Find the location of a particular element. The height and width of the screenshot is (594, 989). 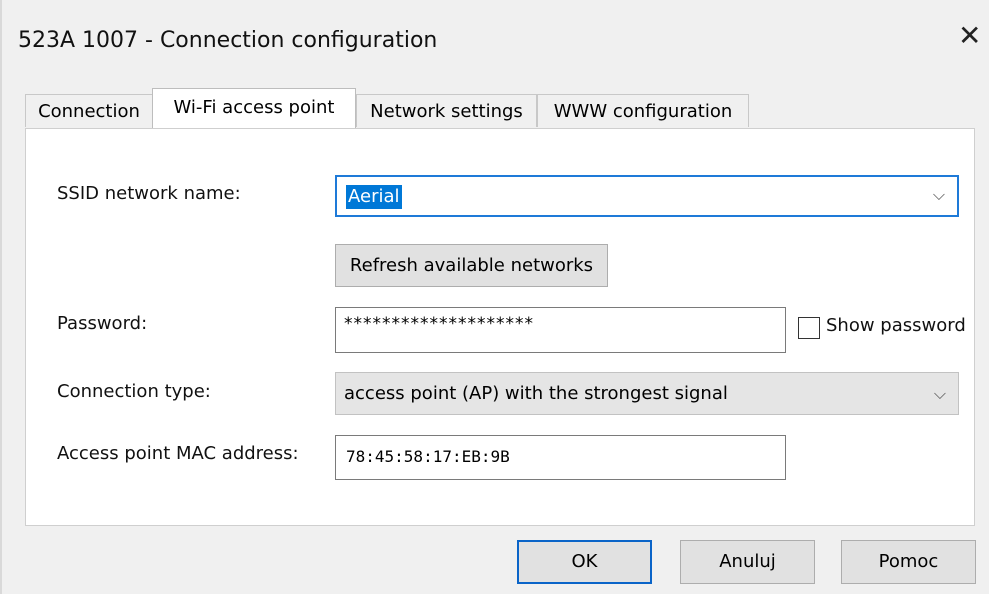

ok-button: OK is located at coordinates (584, 562).